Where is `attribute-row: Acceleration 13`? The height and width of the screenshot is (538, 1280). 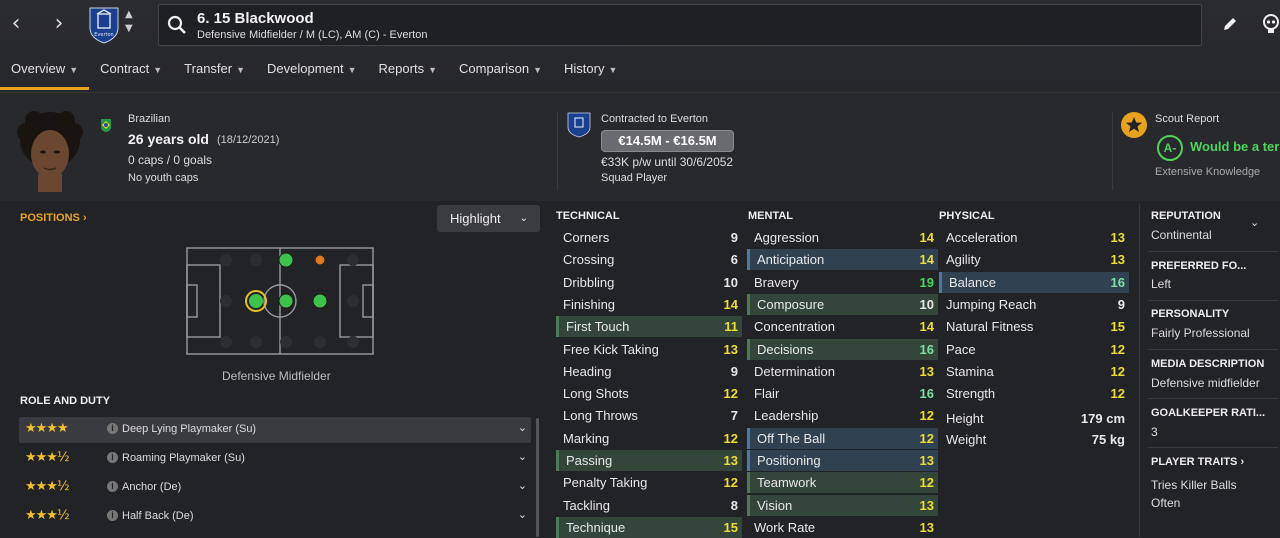 attribute-row: Acceleration 13 is located at coordinates (1034, 237).